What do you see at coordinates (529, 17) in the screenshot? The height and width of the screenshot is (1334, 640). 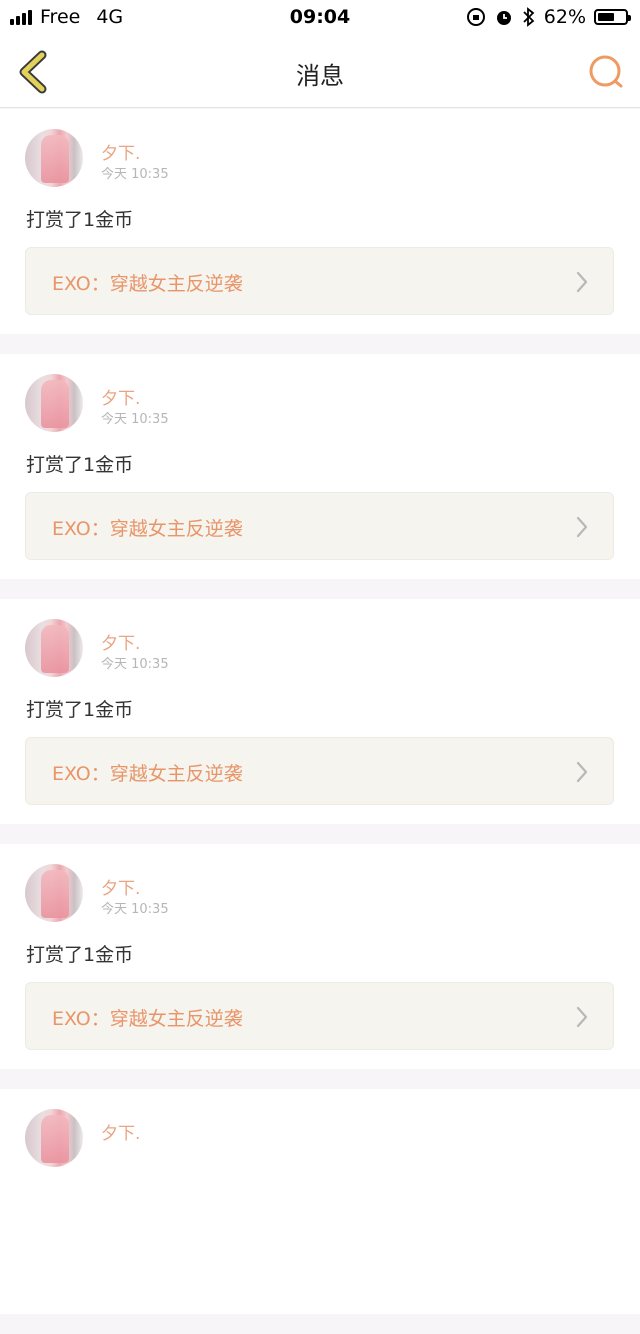 I see `bluetooth-icon` at bounding box center [529, 17].